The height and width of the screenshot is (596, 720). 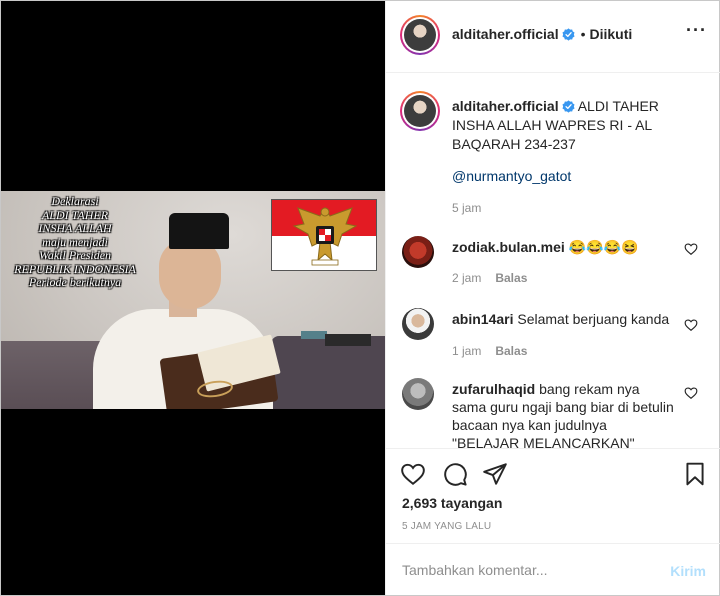 I want to click on comment-meta: 1 jam Balas, so click(x=489, y=351).